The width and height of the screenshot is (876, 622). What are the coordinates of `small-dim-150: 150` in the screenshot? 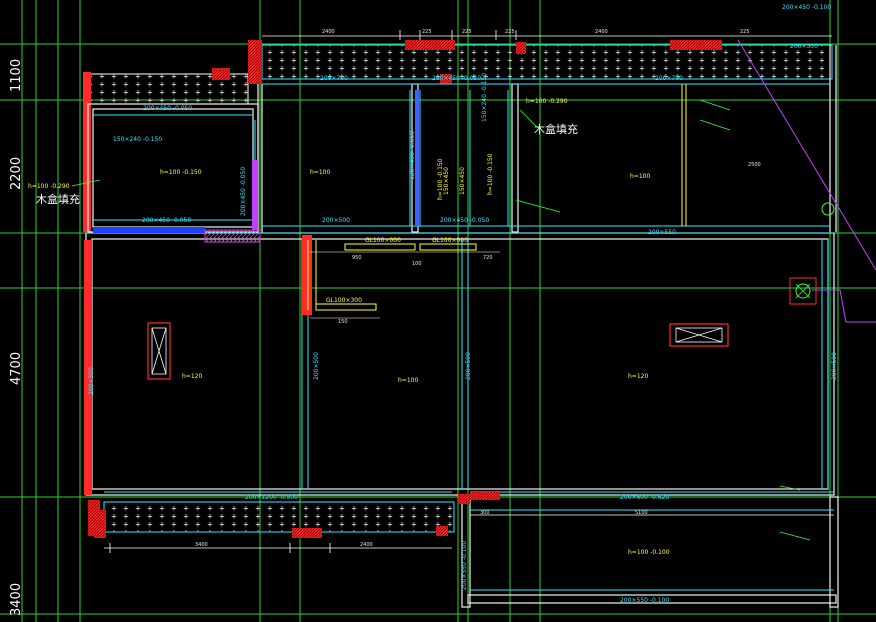 It's located at (343, 322).